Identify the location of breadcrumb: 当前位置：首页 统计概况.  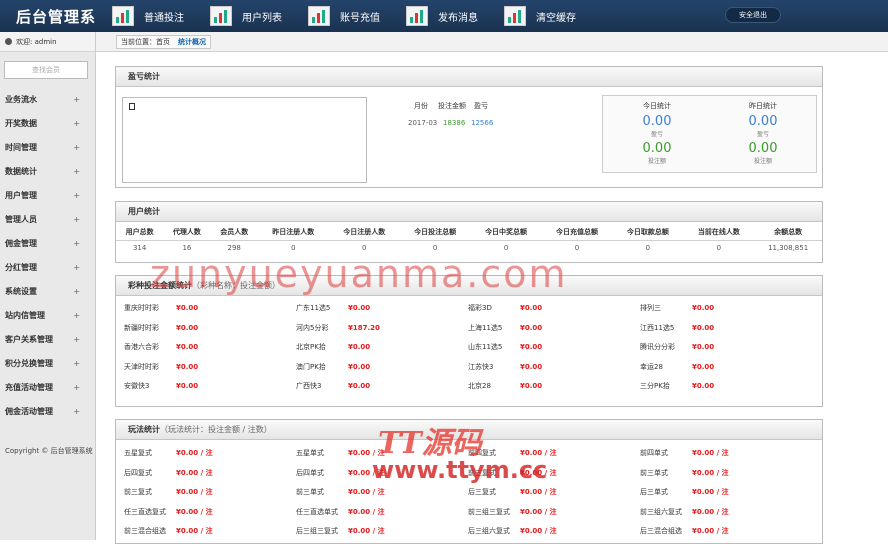
(492, 42).